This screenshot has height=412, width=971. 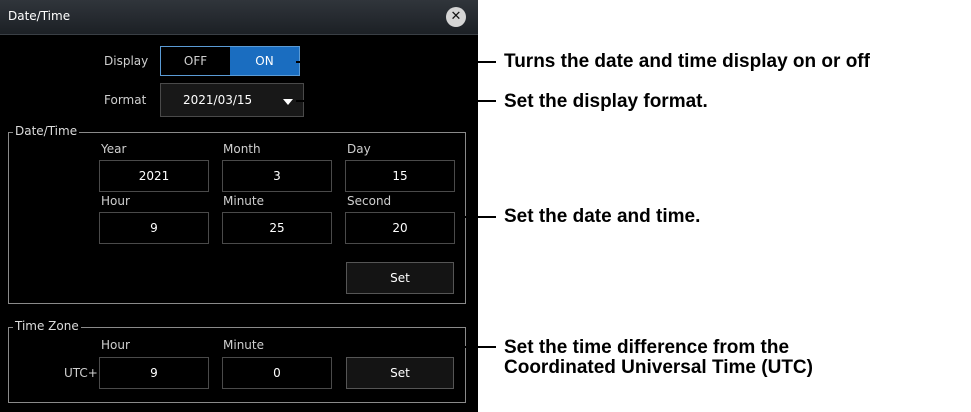 What do you see at coordinates (602, 216) in the screenshot?
I see `annotation-datetime: Set the date and time.` at bounding box center [602, 216].